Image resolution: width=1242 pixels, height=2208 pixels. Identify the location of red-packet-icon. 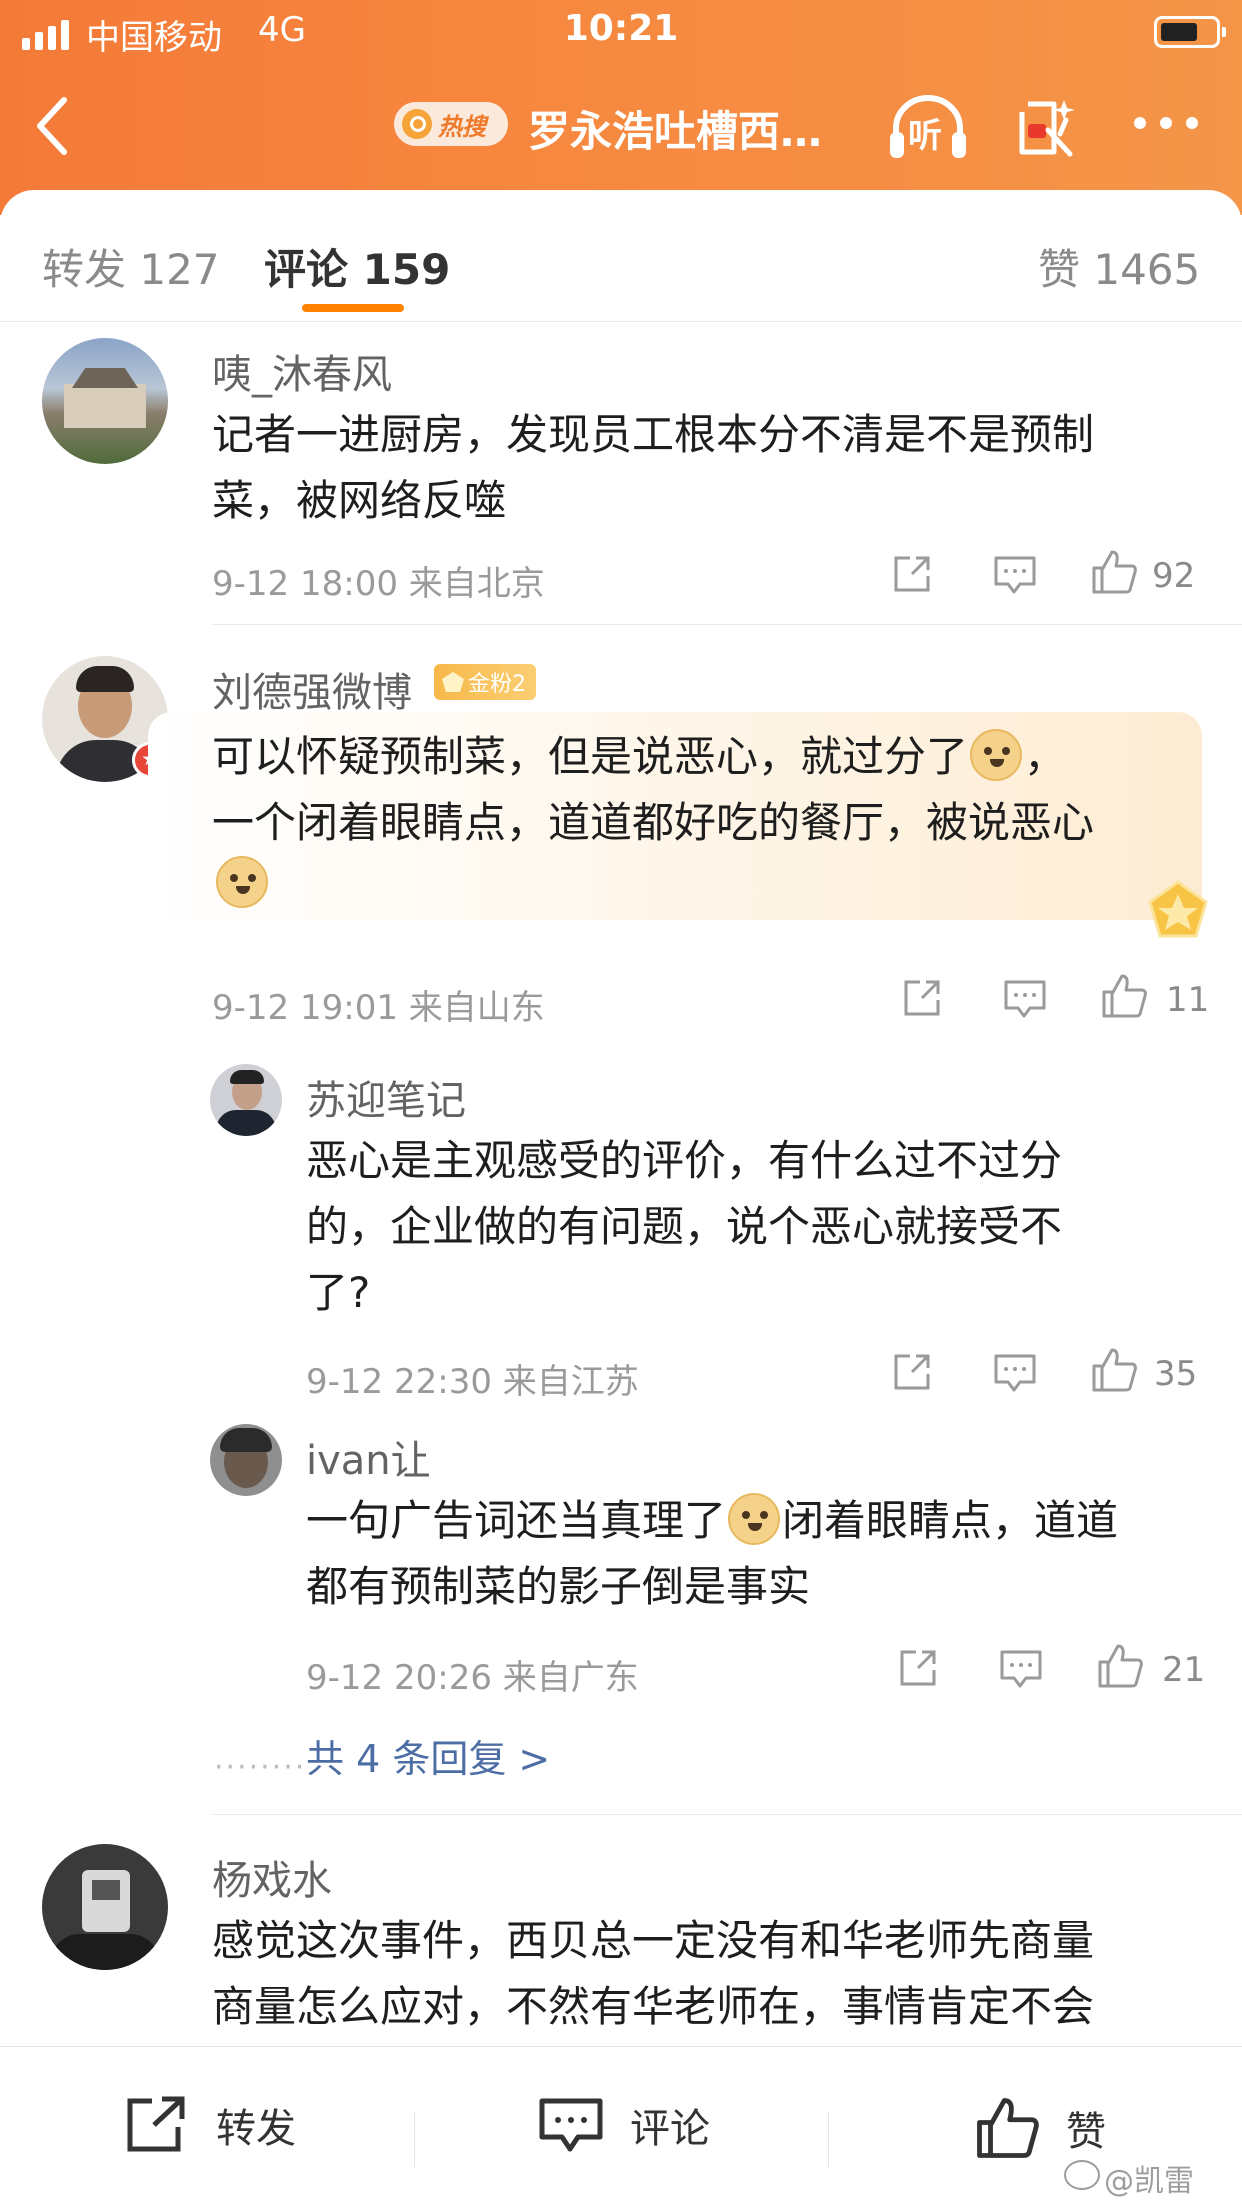
(1046, 125).